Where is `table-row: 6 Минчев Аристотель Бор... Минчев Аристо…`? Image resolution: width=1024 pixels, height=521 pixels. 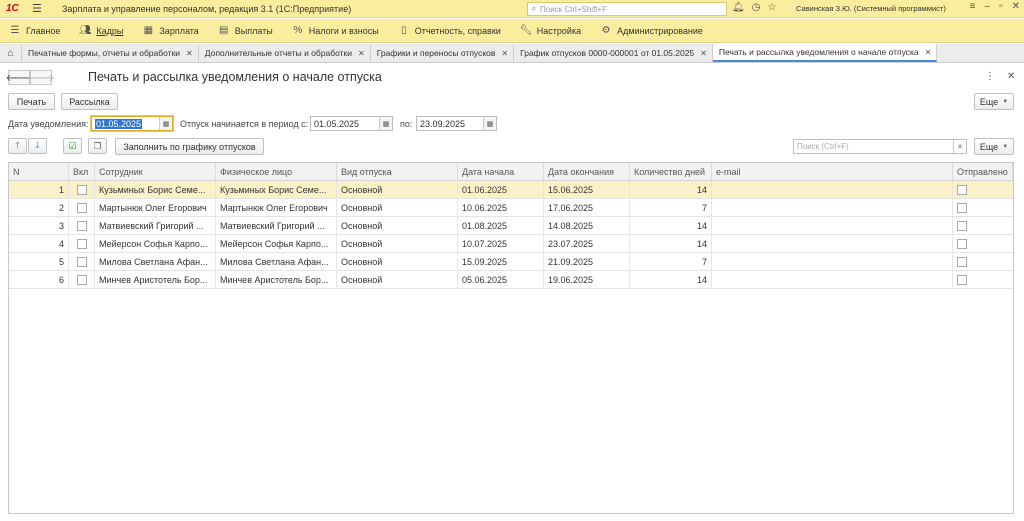 table-row: 6 Минчев Аристотель Бор... Минчев Аристо… is located at coordinates (511, 280).